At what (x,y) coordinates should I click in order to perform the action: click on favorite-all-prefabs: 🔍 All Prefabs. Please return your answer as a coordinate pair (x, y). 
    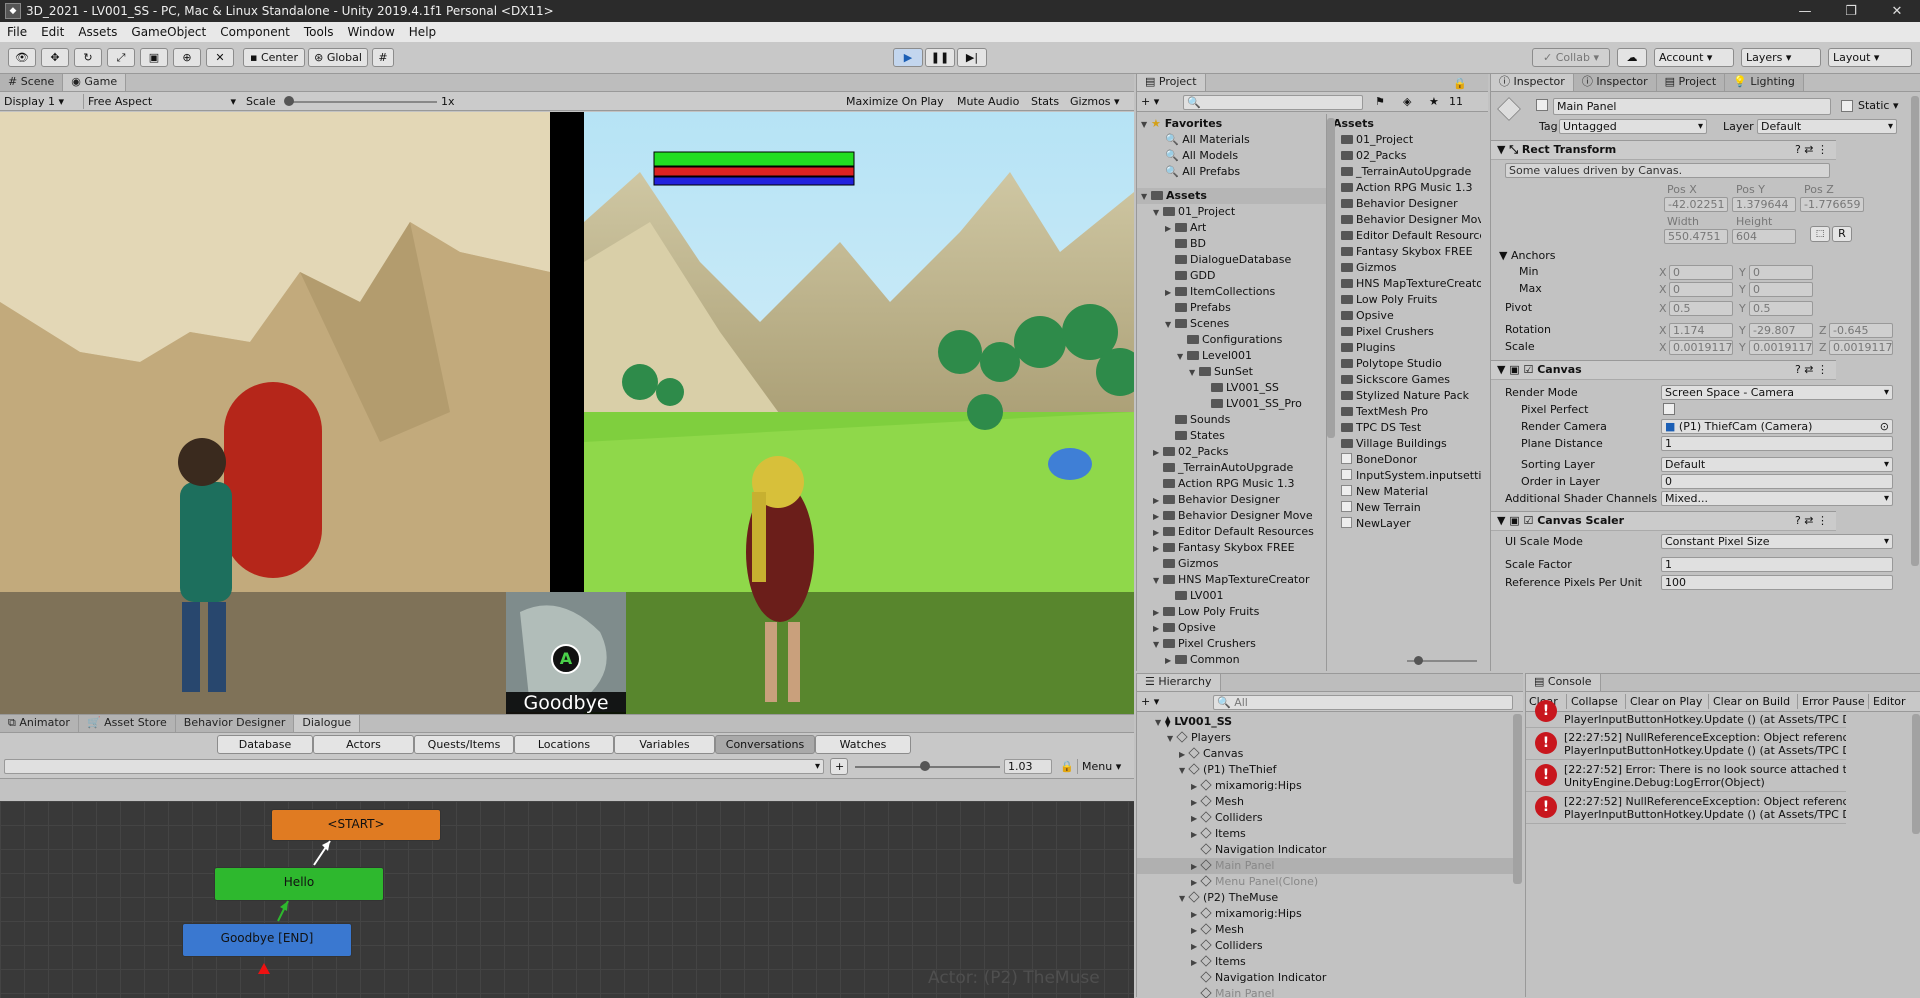
    Looking at the image, I should click on (1202, 172).